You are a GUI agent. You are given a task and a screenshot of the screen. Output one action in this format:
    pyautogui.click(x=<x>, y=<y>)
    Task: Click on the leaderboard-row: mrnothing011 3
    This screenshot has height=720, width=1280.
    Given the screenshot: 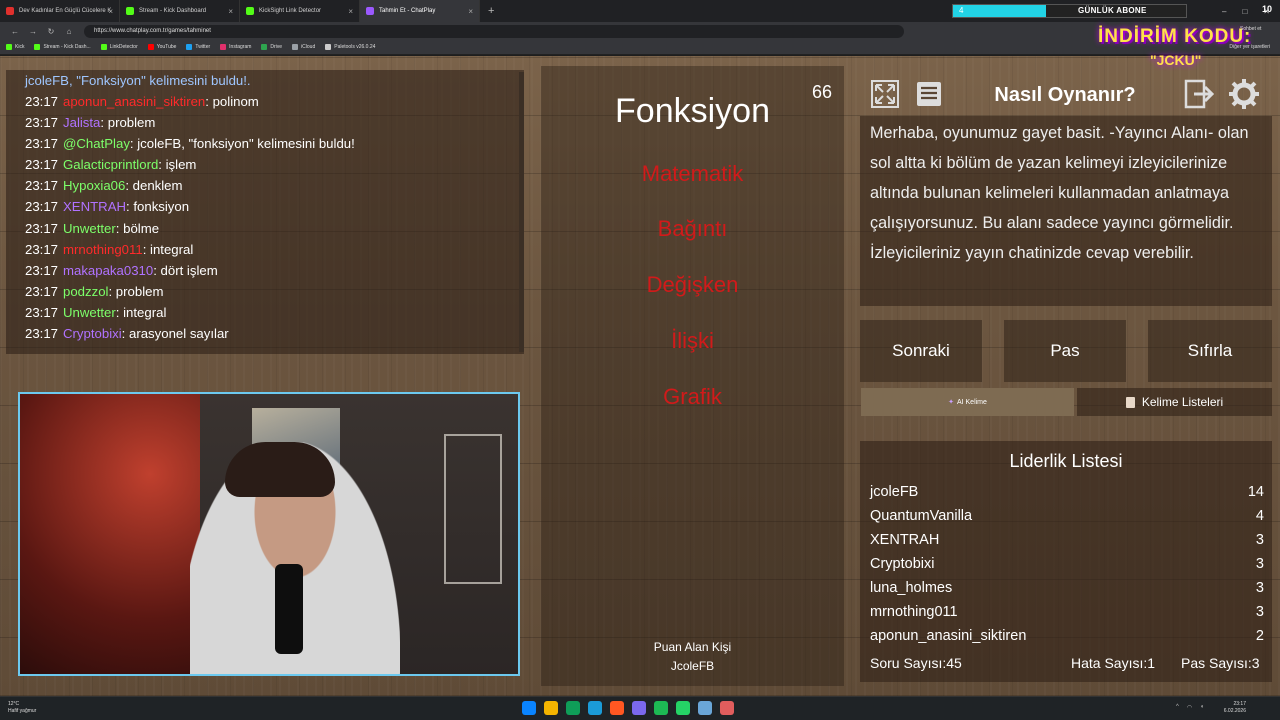 What is the action you would take?
    pyautogui.click(x=1067, y=612)
    